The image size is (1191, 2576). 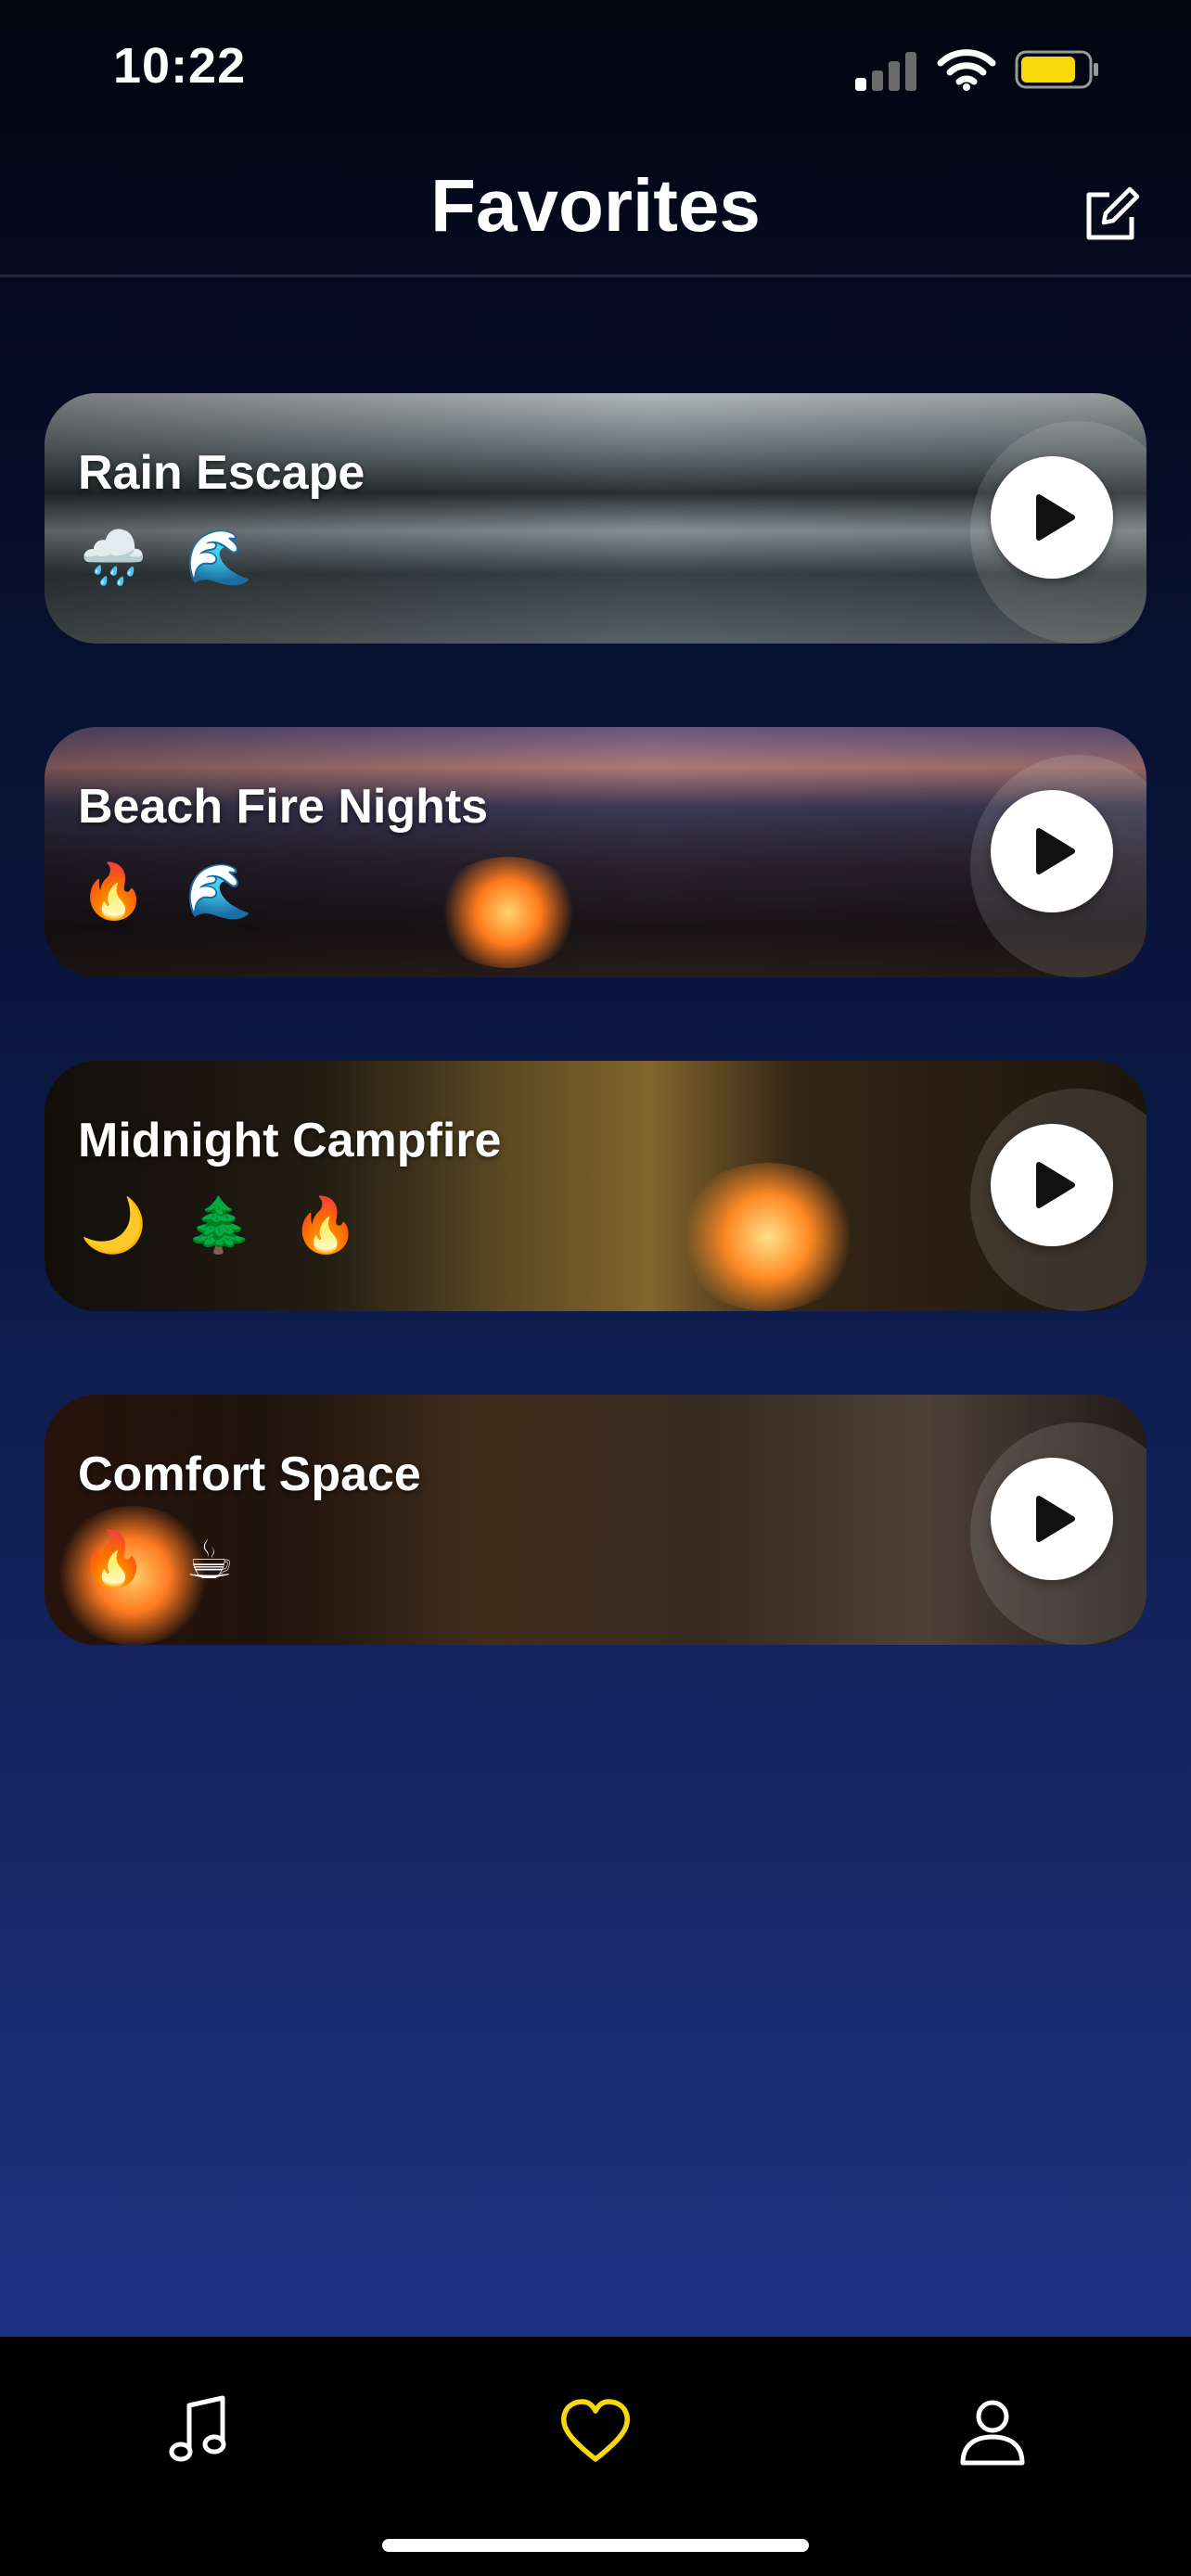 I want to click on card-title: Beach Fire Nights, so click(x=283, y=807).